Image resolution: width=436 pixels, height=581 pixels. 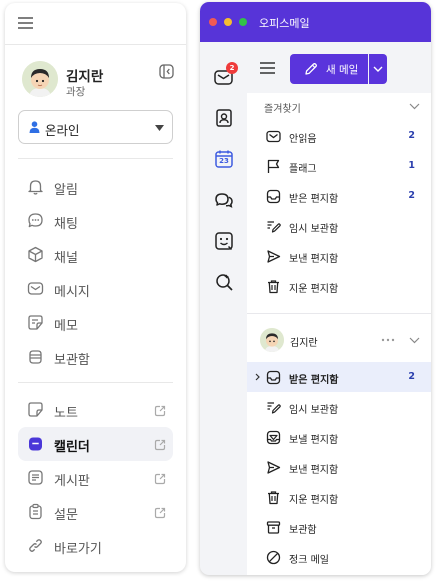 What do you see at coordinates (95, 127) in the screenshot?
I see `status-dropdown: 온라인` at bounding box center [95, 127].